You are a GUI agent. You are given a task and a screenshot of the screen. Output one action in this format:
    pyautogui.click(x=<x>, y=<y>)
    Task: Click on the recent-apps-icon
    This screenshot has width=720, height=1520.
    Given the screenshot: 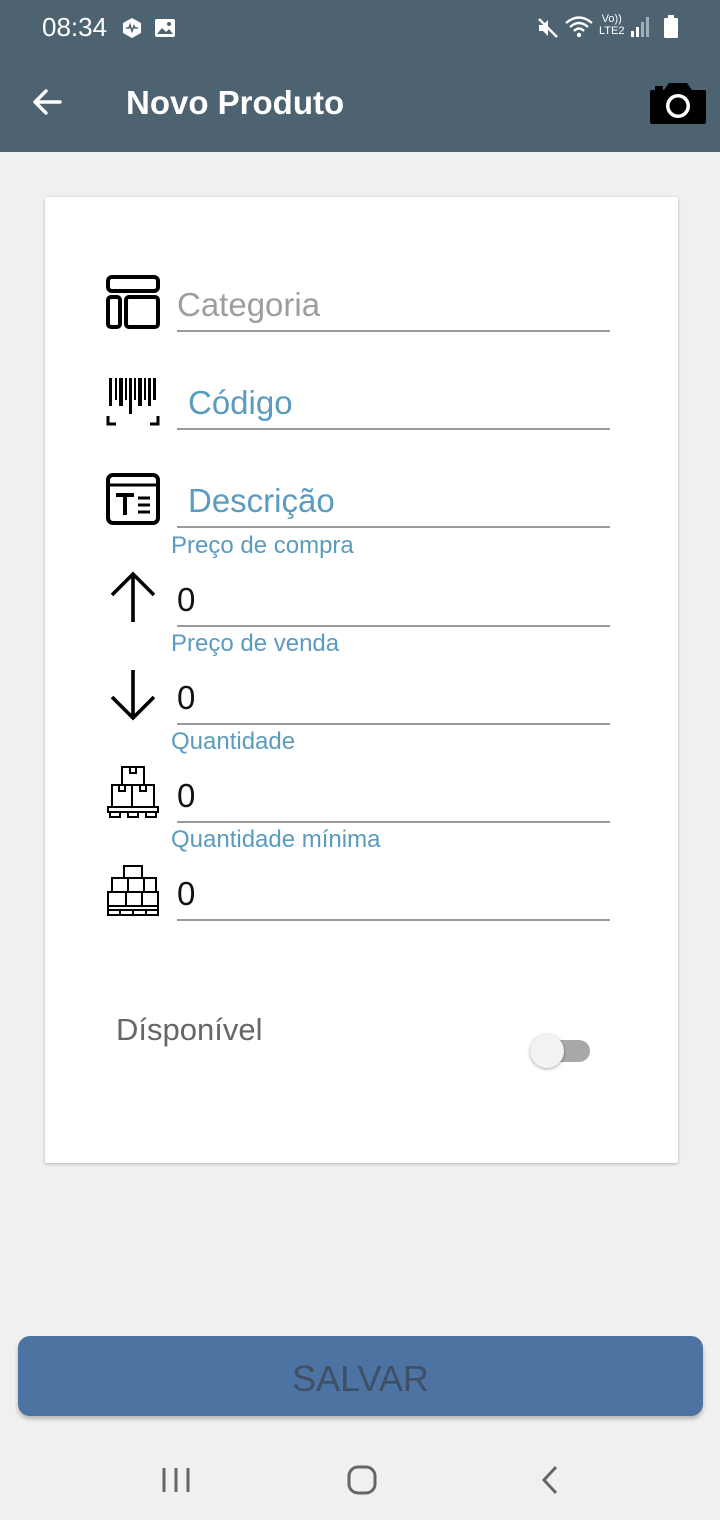 What is the action you would take?
    pyautogui.click(x=176, y=1480)
    